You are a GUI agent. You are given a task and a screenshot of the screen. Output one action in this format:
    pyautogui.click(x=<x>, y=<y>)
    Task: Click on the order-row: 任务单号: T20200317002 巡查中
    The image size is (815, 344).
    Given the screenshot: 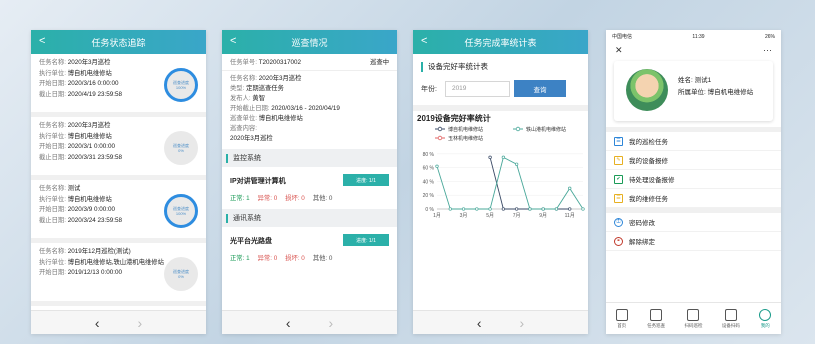 What is the action you would take?
    pyautogui.click(x=309, y=62)
    